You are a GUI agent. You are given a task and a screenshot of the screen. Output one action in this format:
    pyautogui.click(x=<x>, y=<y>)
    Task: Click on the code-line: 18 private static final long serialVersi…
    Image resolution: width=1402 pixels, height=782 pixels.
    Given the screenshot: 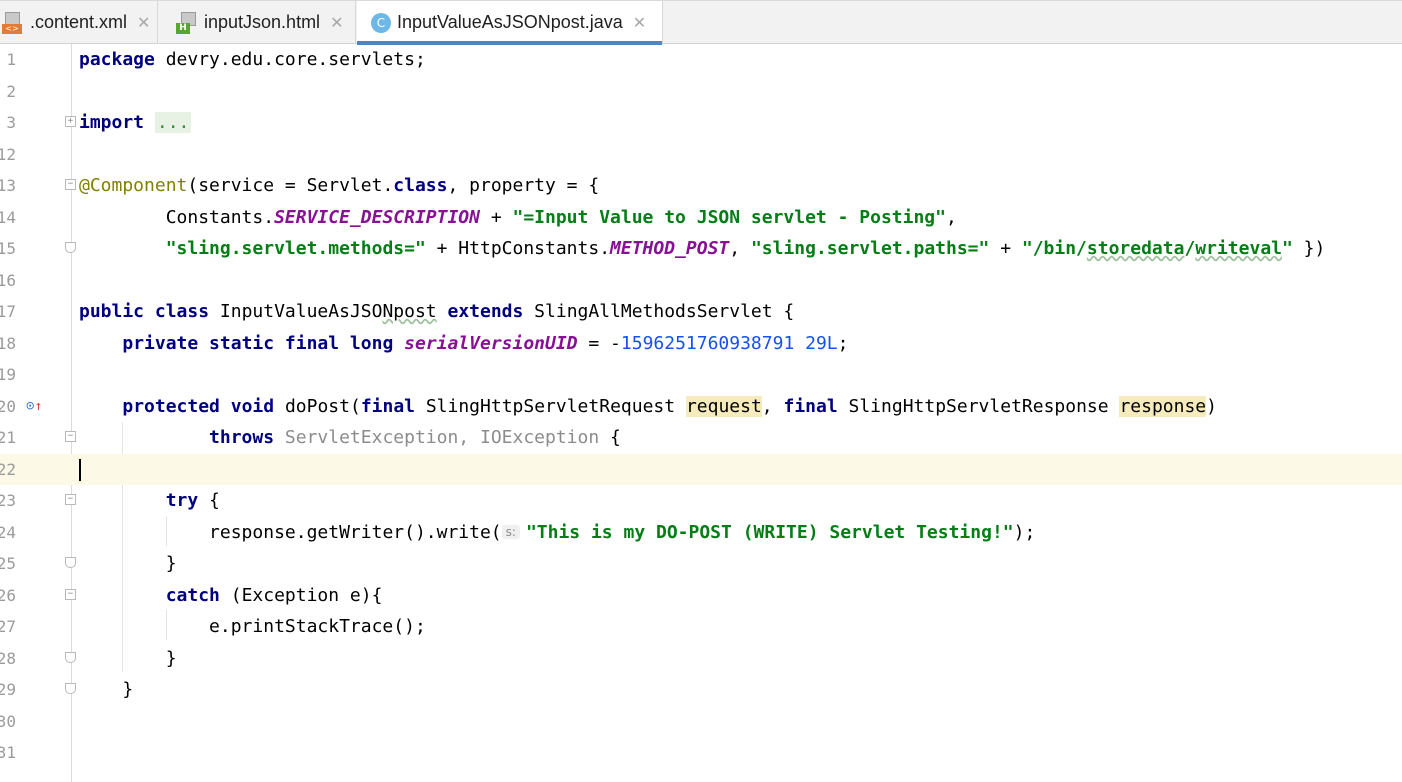 What is the action you would take?
    pyautogui.click(x=701, y=344)
    